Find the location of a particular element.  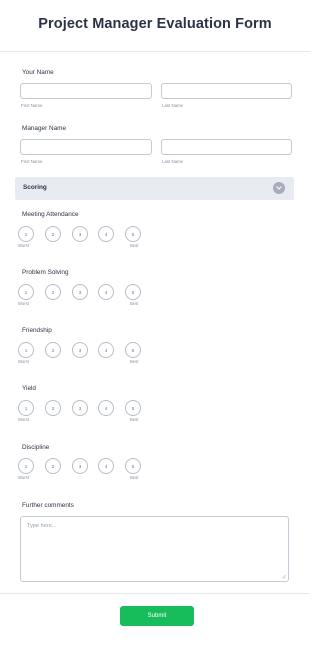

submit-button: Submit is located at coordinates (157, 616).